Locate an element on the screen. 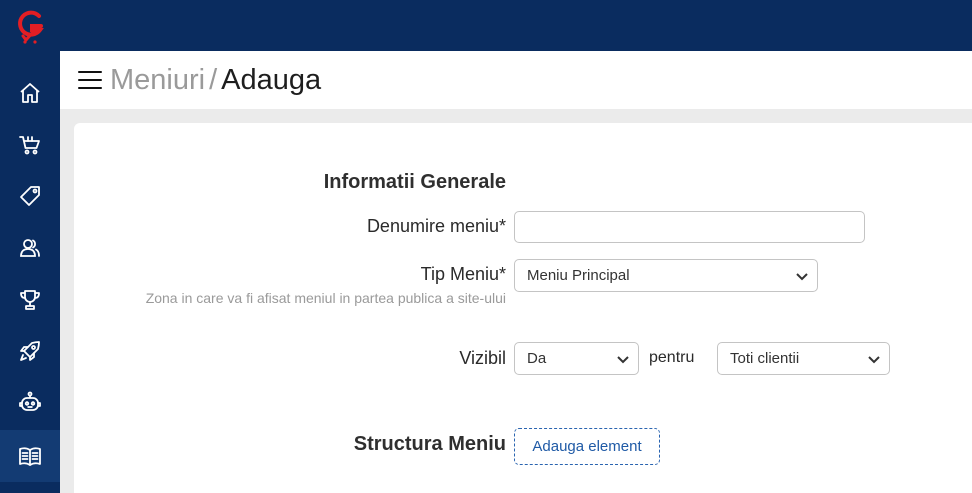 The width and height of the screenshot is (972, 493). sidebar-item-marketing is located at coordinates (30, 351).